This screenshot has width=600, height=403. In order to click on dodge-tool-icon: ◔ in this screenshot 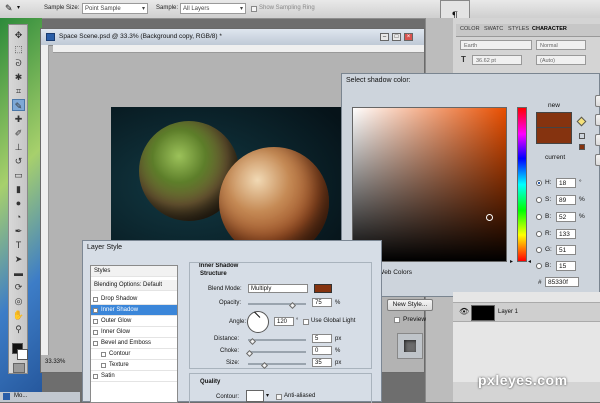, I will do `click(18, 217)`.